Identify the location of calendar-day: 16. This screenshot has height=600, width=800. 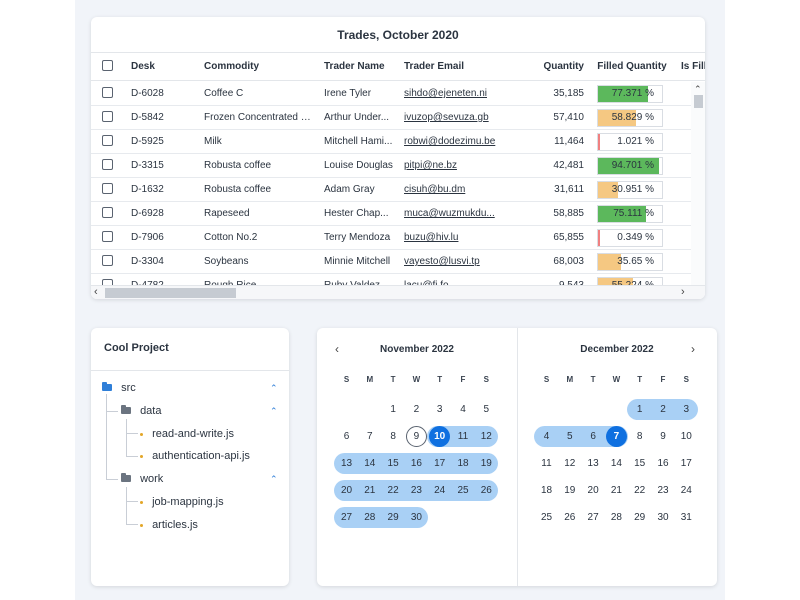
(663, 463).